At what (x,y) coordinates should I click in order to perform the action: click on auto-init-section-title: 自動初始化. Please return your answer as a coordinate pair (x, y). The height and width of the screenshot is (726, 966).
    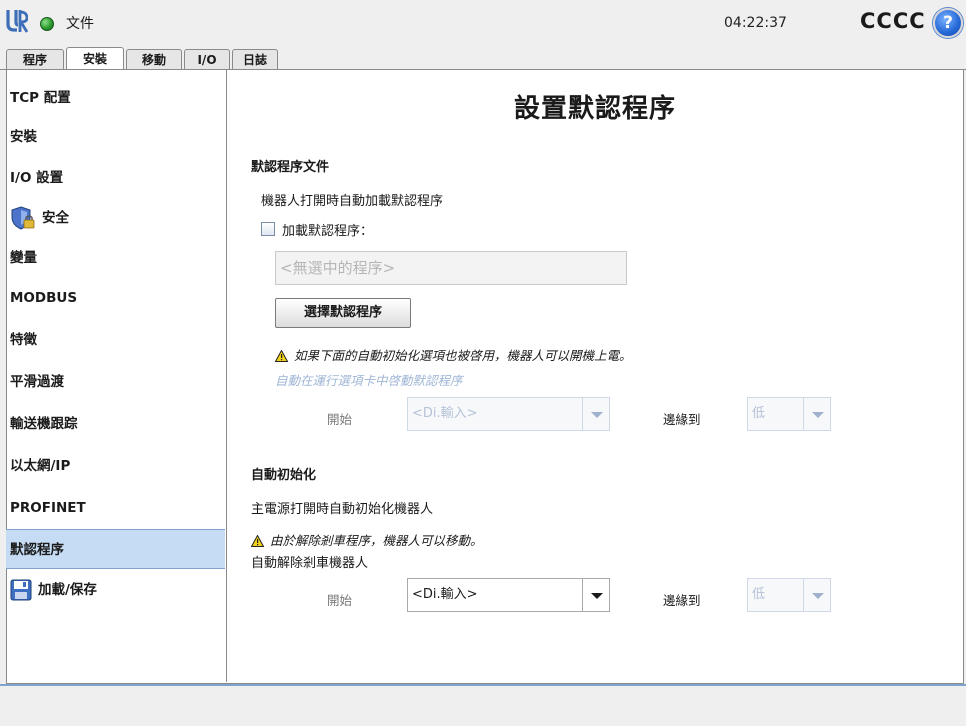
    Looking at the image, I should click on (284, 475).